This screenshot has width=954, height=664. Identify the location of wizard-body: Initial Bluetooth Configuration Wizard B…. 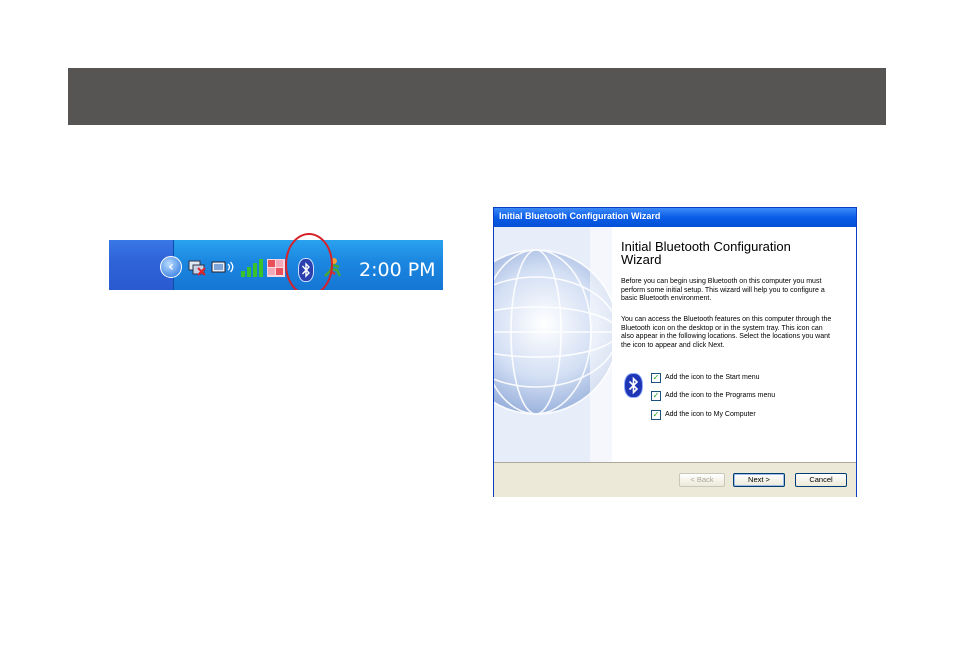
(675, 344).